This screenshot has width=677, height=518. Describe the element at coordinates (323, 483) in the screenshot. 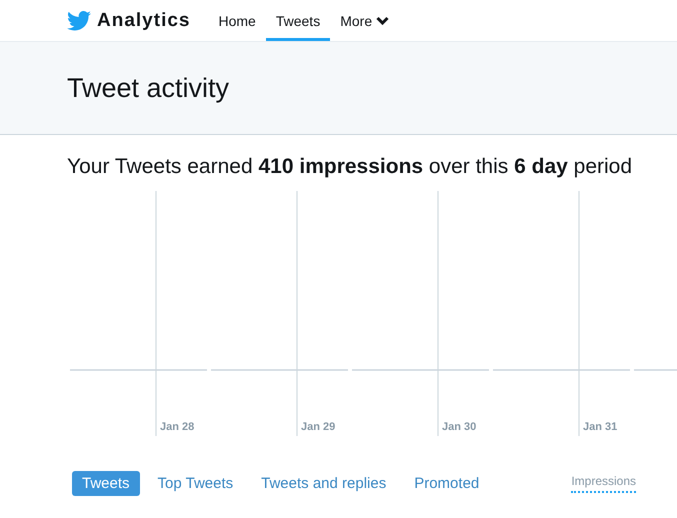

I see `filter-tab: Tweets and replies` at that location.